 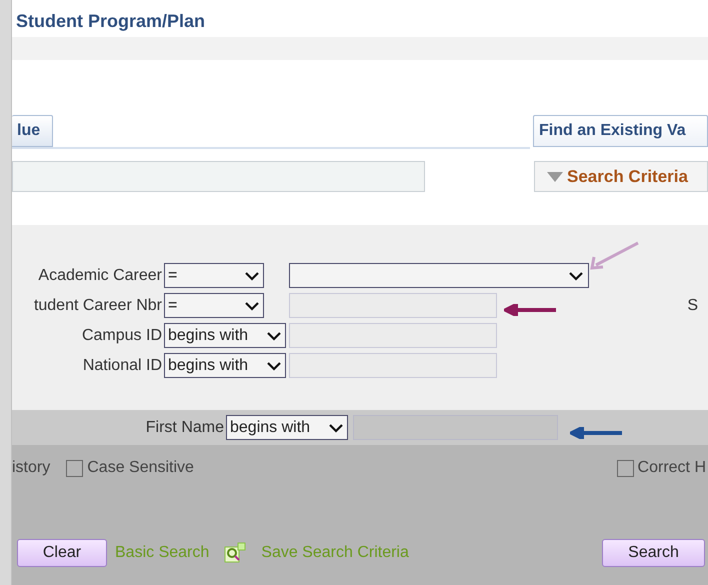 What do you see at coordinates (692, 306) in the screenshot?
I see `field-label: S` at bounding box center [692, 306].